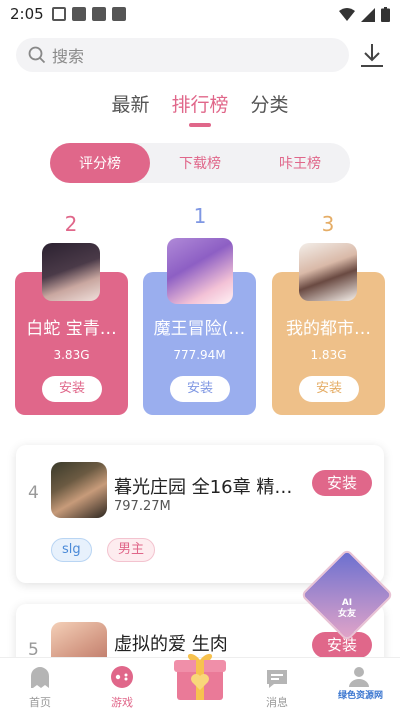  I want to click on podium-rank-1: 1, so click(200, 216).